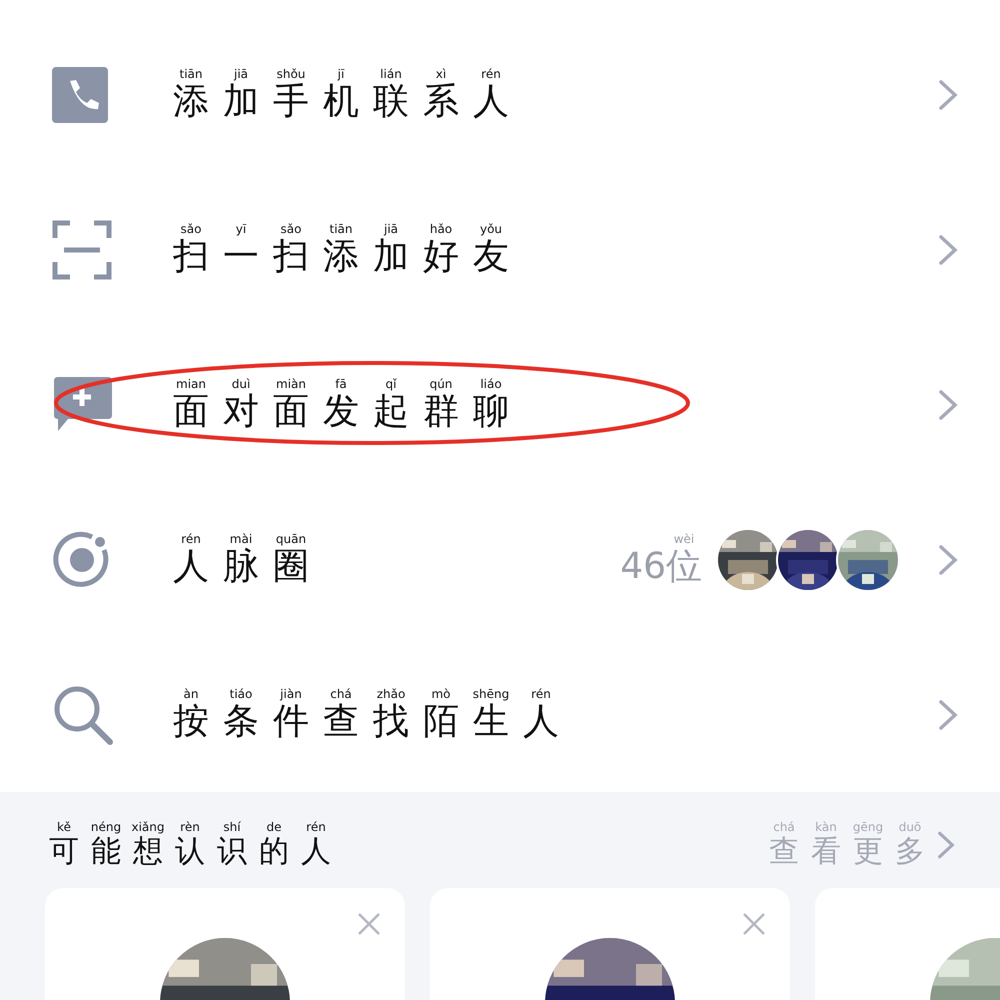  What do you see at coordinates (366, 714) in the screenshot?
I see `menu-item-title: àn 按 tiáo 条 jiàn 件 chá 查 zhǎo 找 mò 陌 shēng 生 rén 人` at bounding box center [366, 714].